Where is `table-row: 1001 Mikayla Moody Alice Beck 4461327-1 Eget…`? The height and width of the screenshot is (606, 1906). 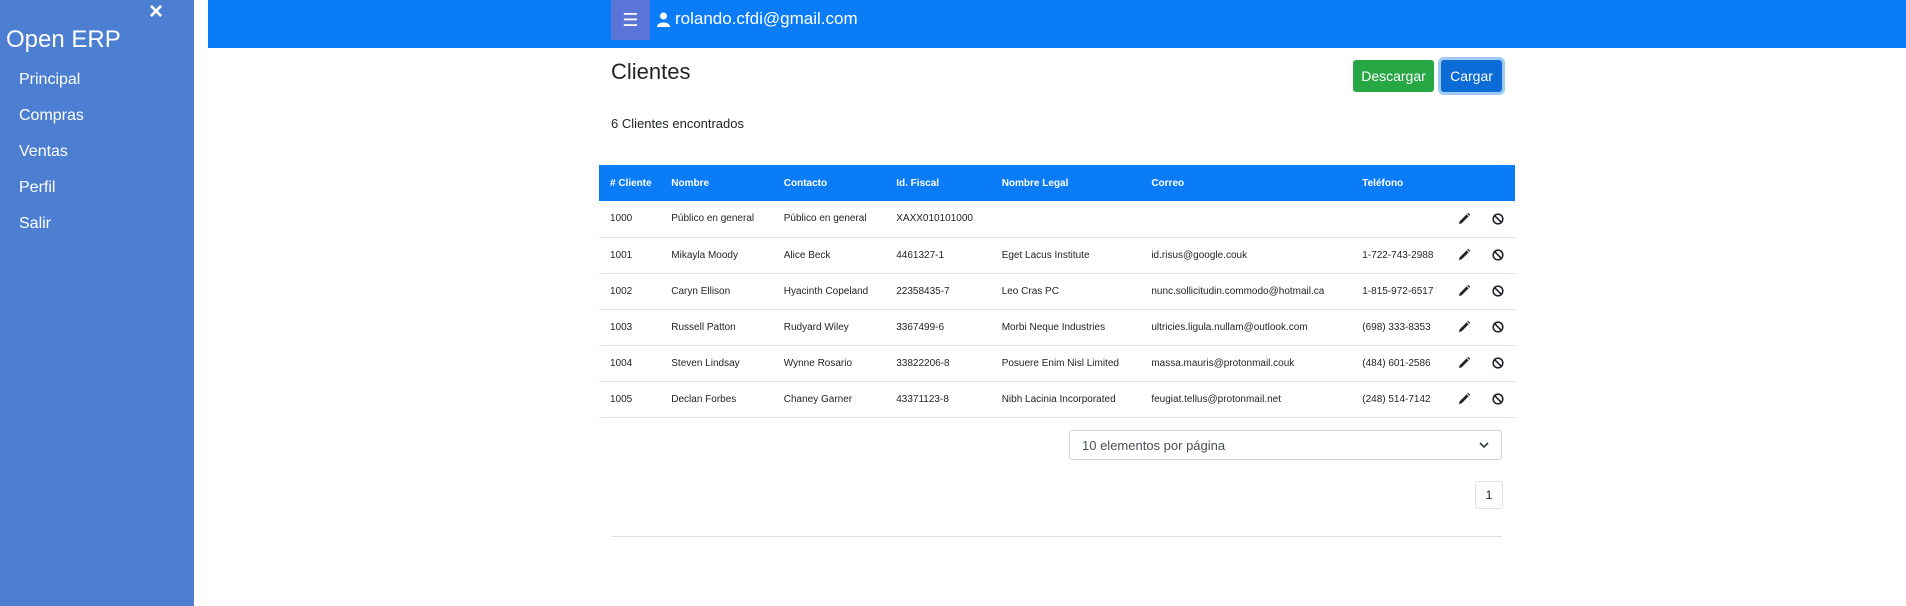 table-row: 1001 Mikayla Moody Alice Beck 4461327-1 Eget… is located at coordinates (1057, 255).